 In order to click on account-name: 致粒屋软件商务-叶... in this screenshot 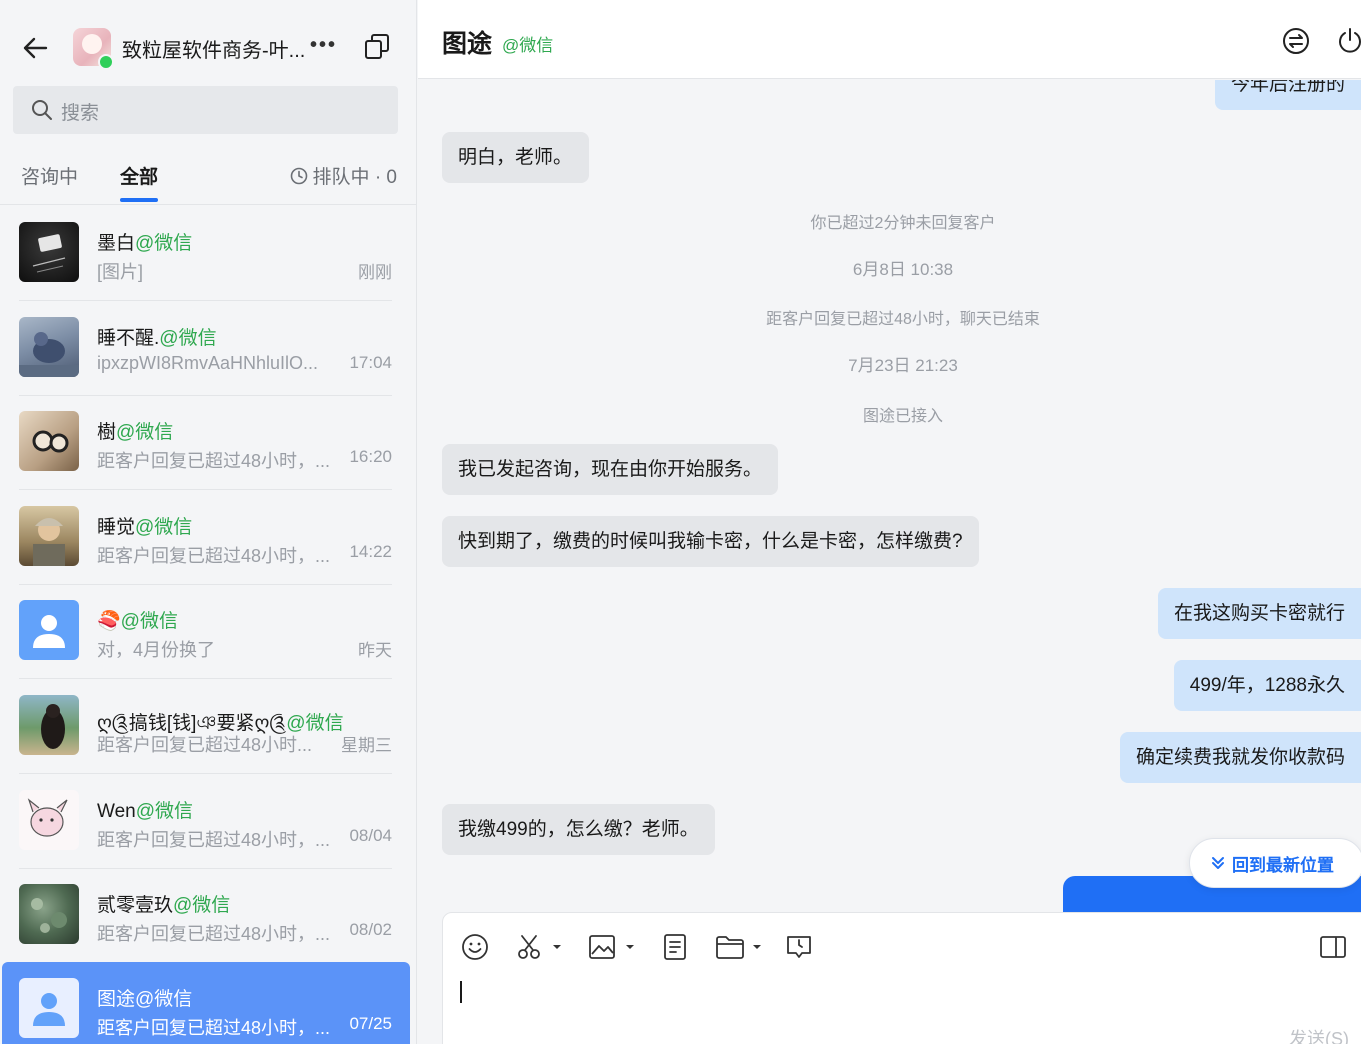, I will do `click(213, 48)`.